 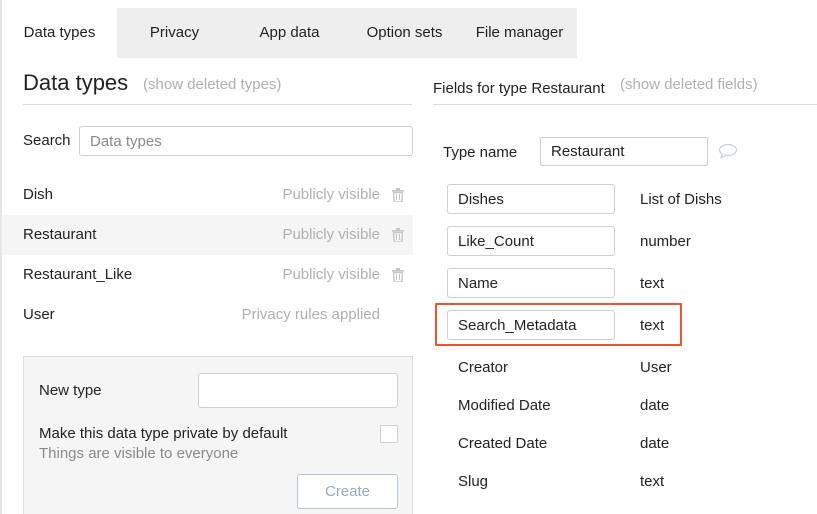 What do you see at coordinates (389, 434) in the screenshot?
I see `private-by-default-checkbox` at bounding box center [389, 434].